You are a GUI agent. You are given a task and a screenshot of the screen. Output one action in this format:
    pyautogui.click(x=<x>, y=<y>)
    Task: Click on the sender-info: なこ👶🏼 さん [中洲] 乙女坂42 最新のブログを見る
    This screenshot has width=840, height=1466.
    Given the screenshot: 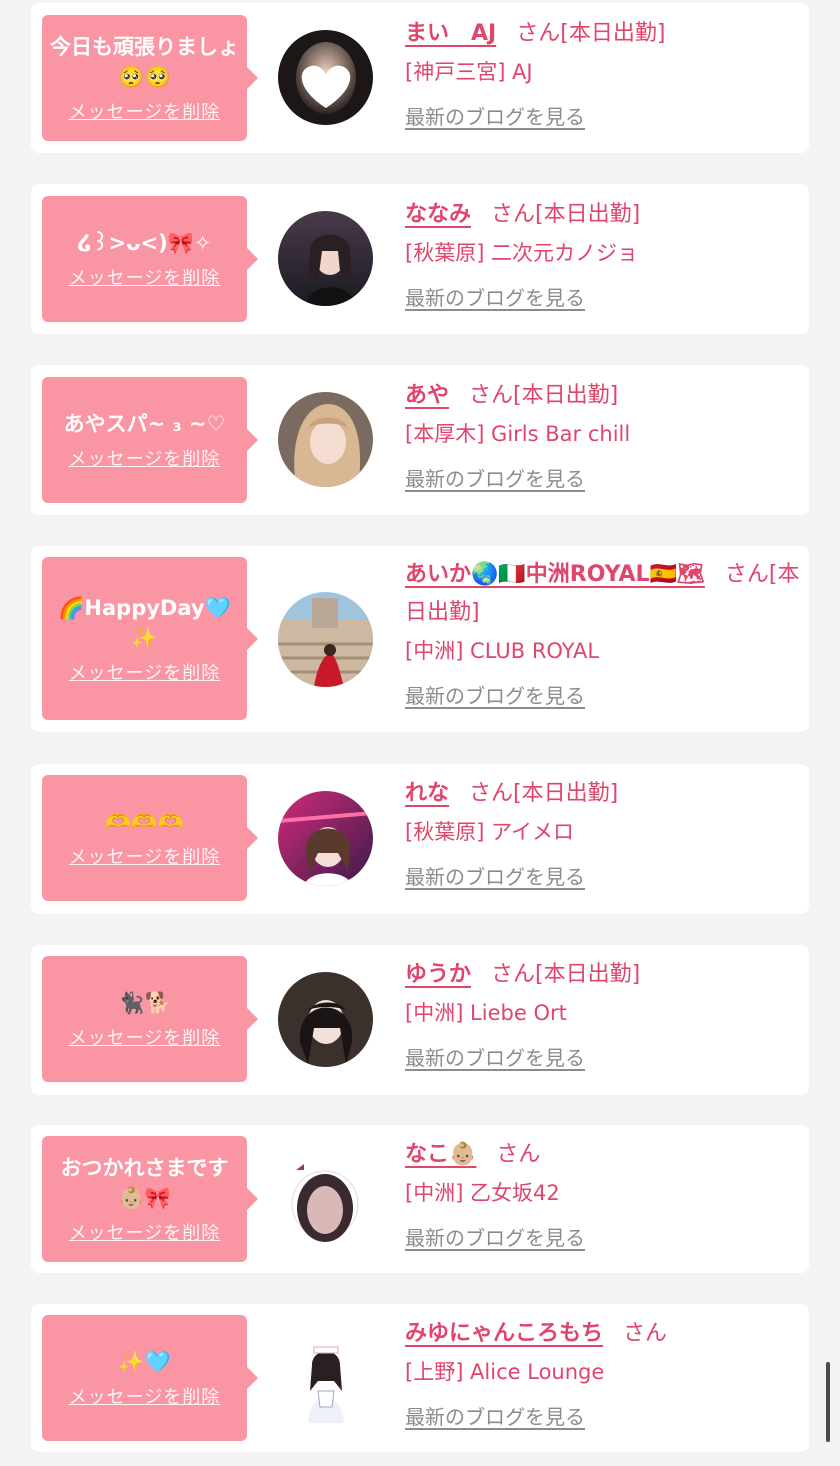 What is the action you would take?
    pyautogui.click(x=602, y=1193)
    